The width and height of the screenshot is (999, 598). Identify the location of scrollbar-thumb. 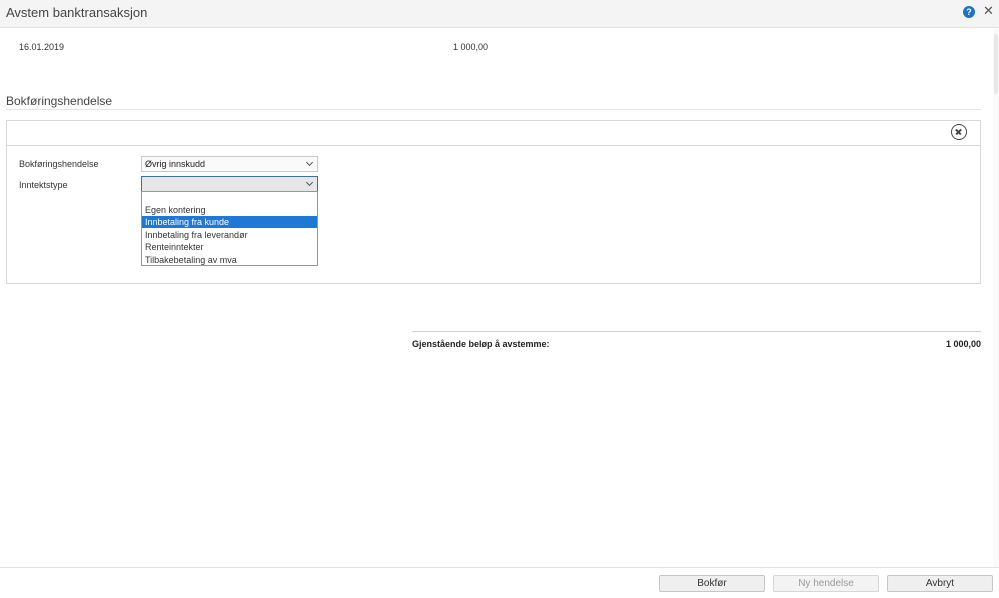
(996, 64).